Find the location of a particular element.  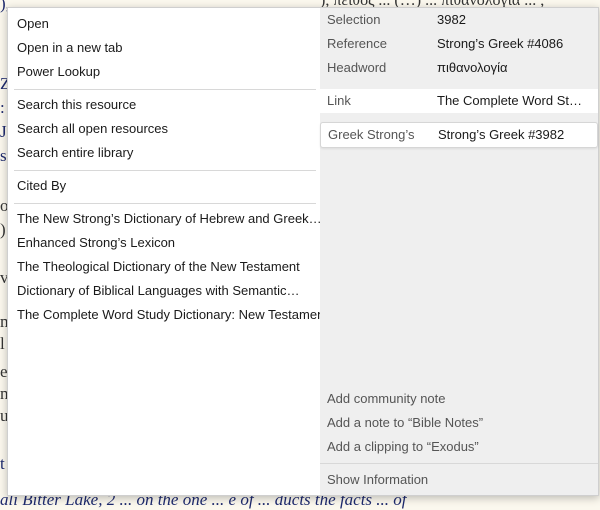

greek-strongs-value: Strong’s Greek #3982 is located at coordinates (501, 134).